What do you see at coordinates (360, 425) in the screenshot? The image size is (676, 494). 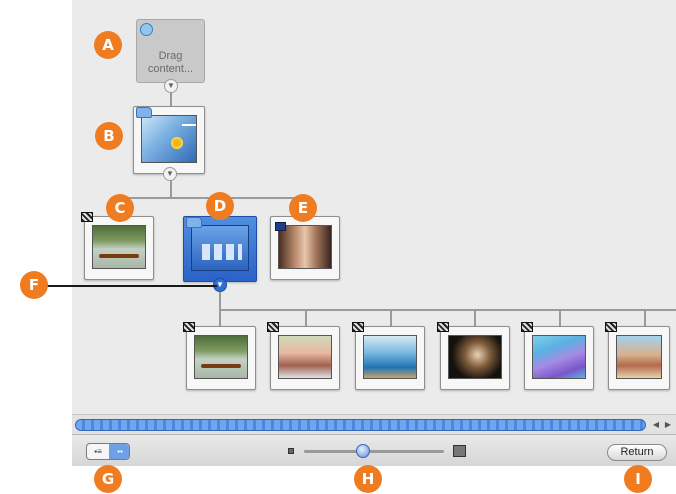 I see `scroll-thumb` at bounding box center [360, 425].